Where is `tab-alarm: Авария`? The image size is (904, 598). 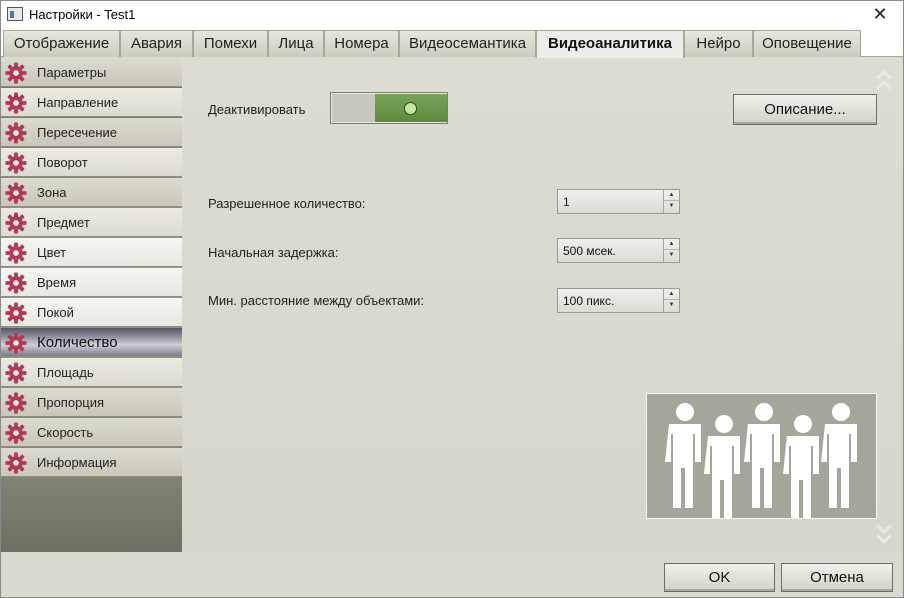
tab-alarm: Авария is located at coordinates (156, 43).